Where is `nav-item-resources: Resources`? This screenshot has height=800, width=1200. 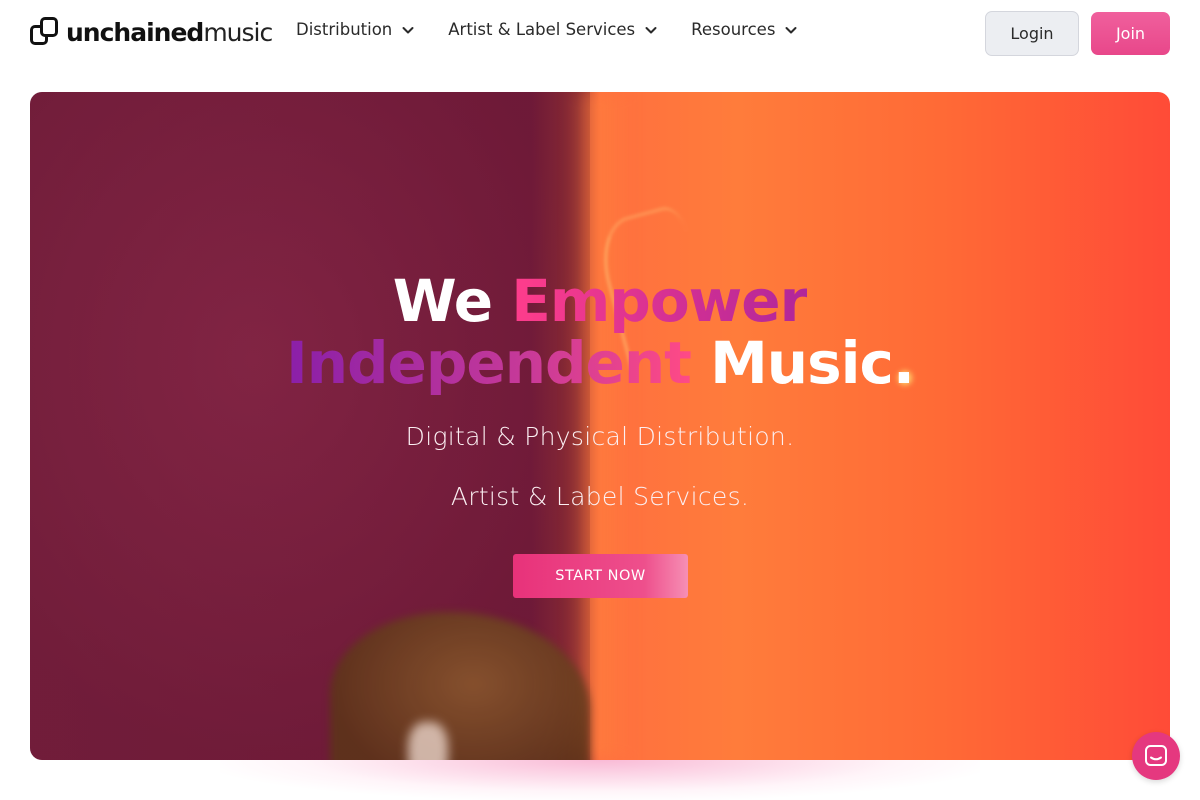
nav-item-resources: Resources is located at coordinates (744, 29).